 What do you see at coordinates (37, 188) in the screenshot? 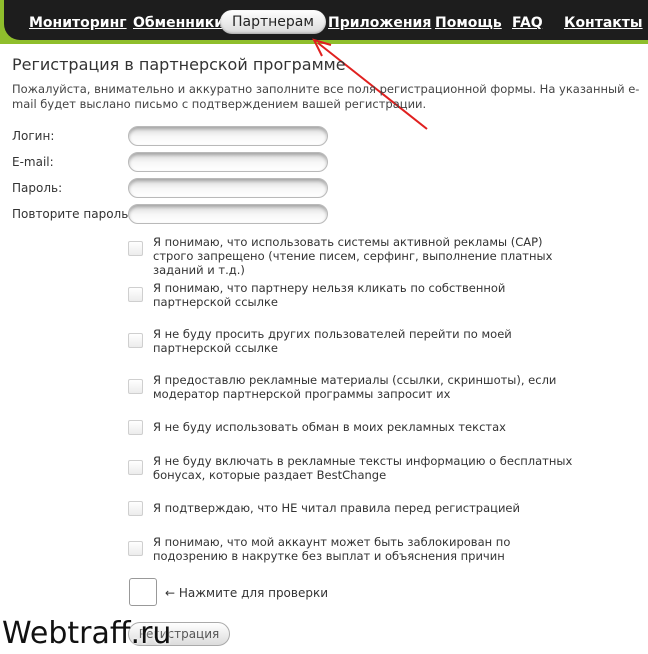
I see `password-label: Пароль:` at bounding box center [37, 188].